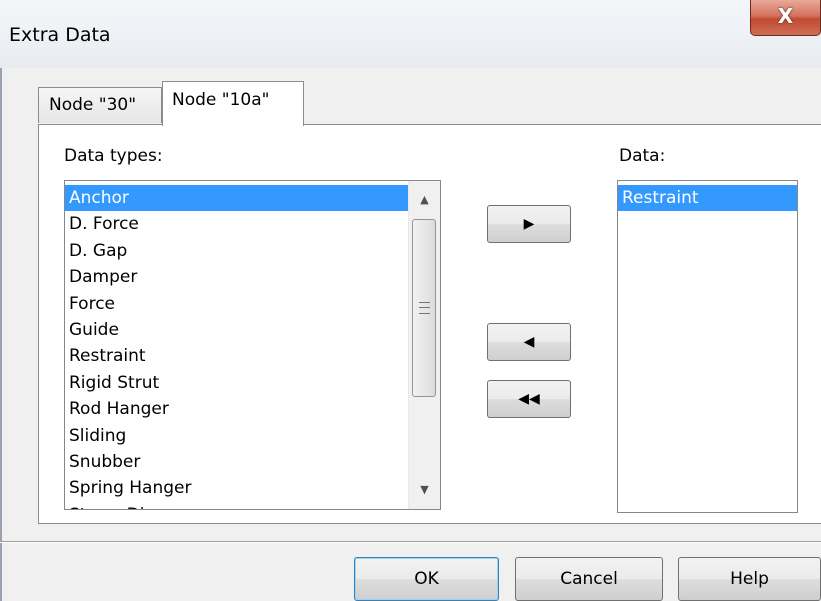 This screenshot has height=601, width=821. I want to click on list-item: Stress Disc., so click(252, 505).